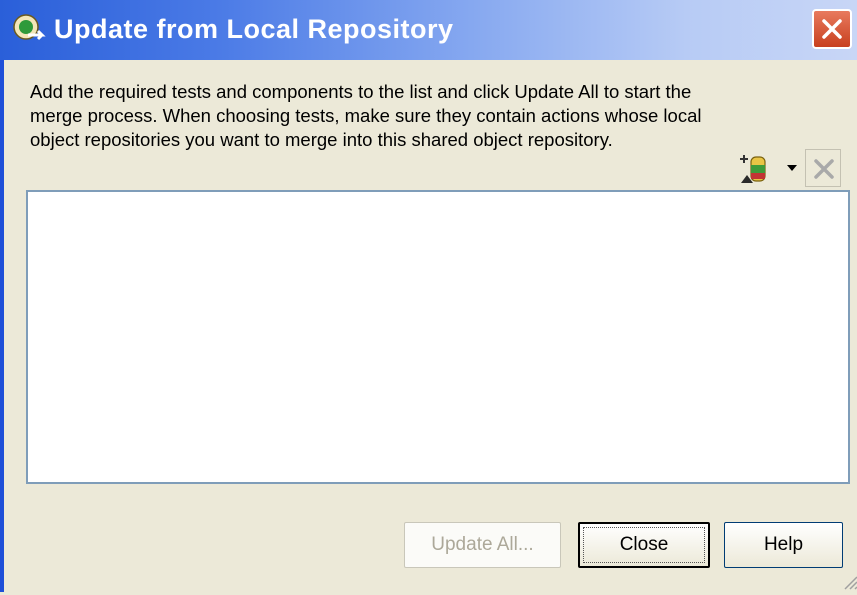 The width and height of the screenshot is (857, 595). Describe the element at coordinates (848, 581) in the screenshot. I see `resize-grip` at that location.